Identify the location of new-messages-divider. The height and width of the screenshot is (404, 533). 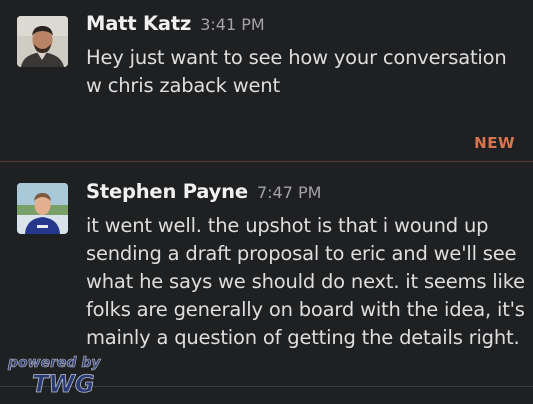
(266, 161).